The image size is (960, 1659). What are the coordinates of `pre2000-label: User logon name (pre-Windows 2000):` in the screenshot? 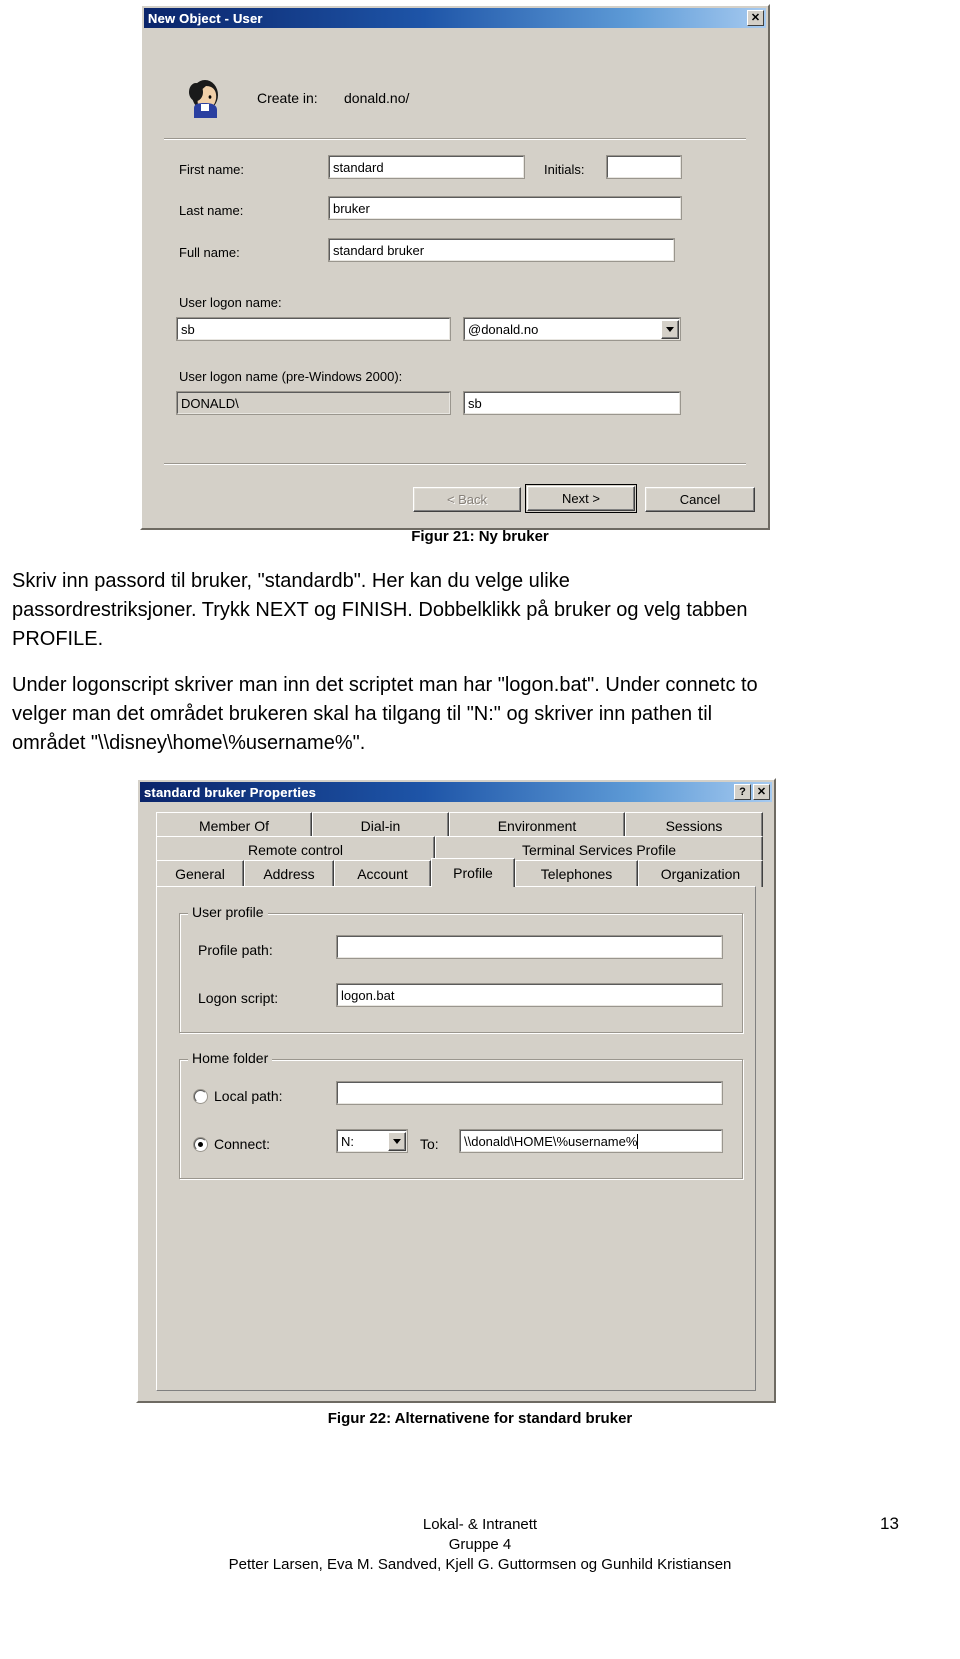 It's located at (291, 376).